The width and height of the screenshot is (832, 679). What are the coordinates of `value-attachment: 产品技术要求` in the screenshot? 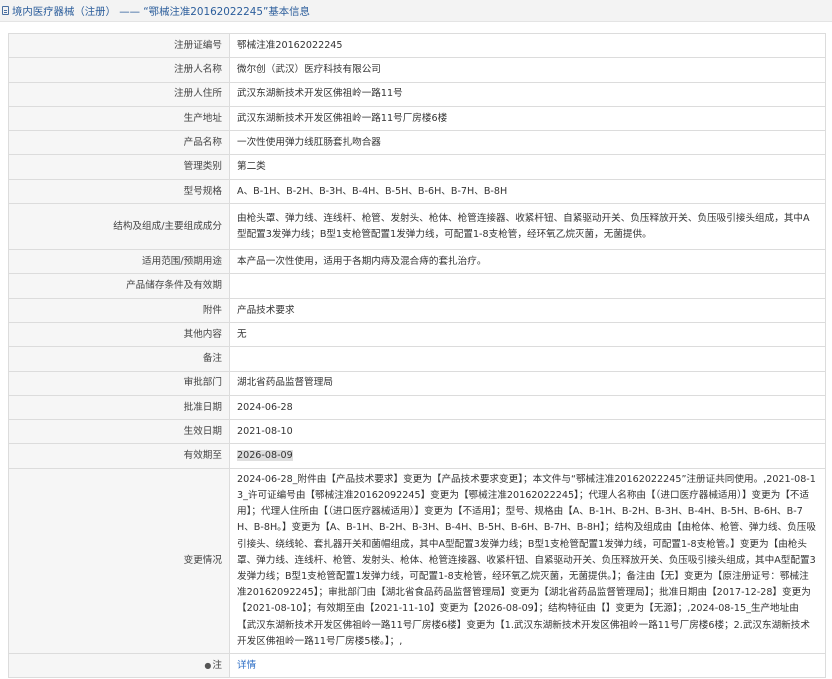 It's located at (527, 310).